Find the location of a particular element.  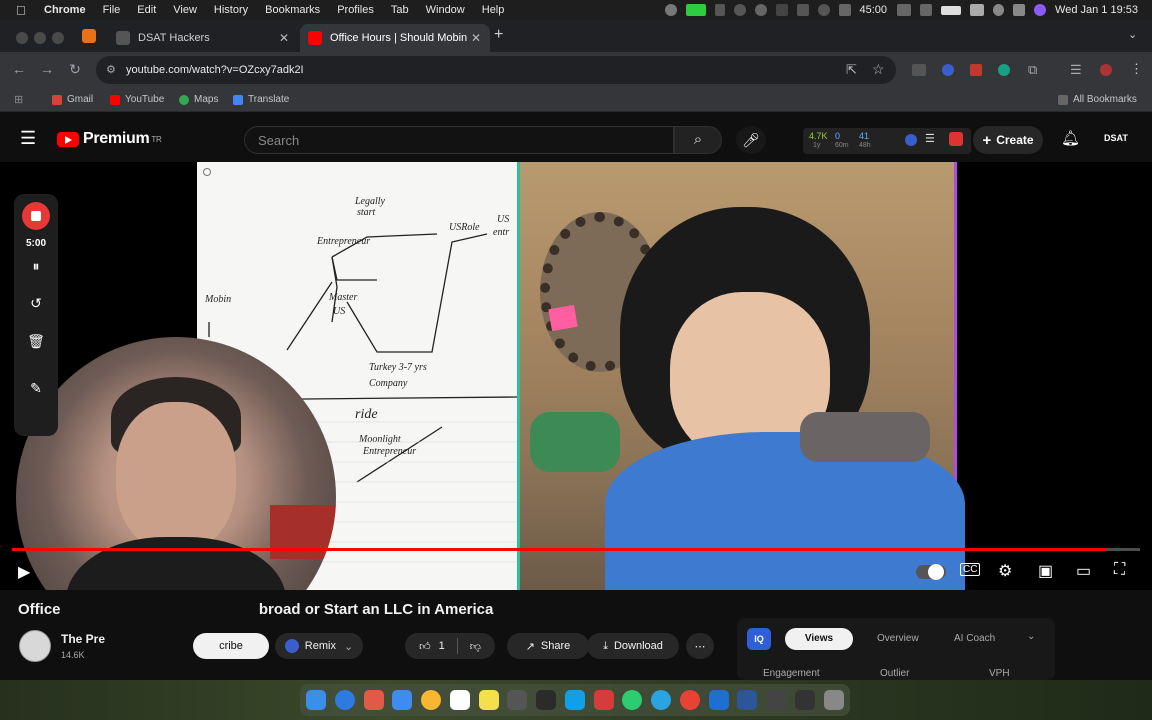

like-button: 👍︎ 1 is located at coordinates (432, 646).